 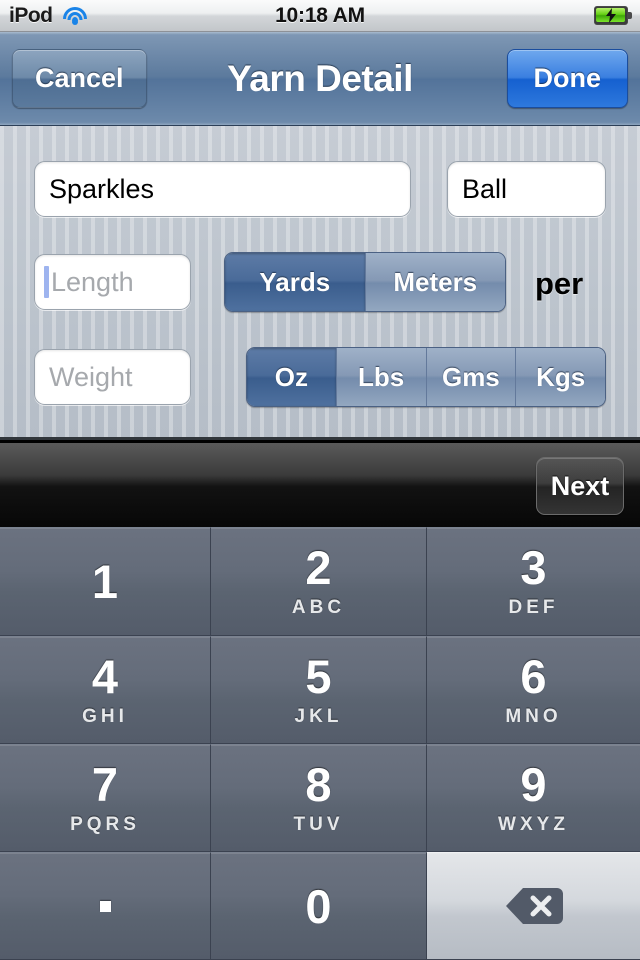 What do you see at coordinates (470, 377) in the screenshot?
I see `segment-gms: Gms` at bounding box center [470, 377].